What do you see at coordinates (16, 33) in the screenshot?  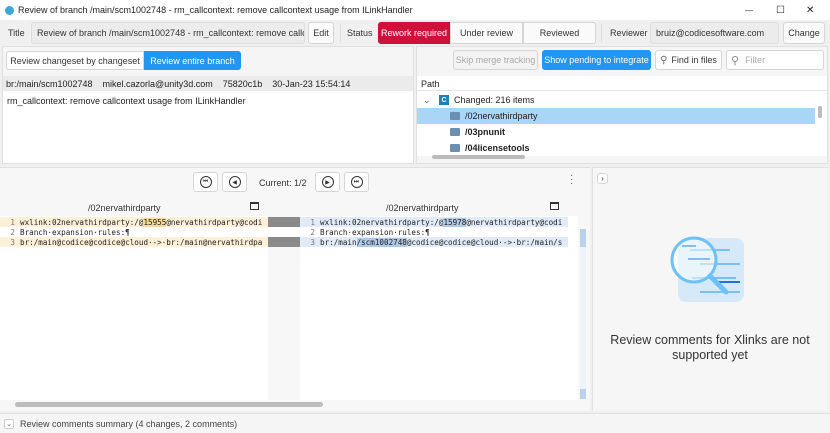 I see `title-label: Title` at bounding box center [16, 33].